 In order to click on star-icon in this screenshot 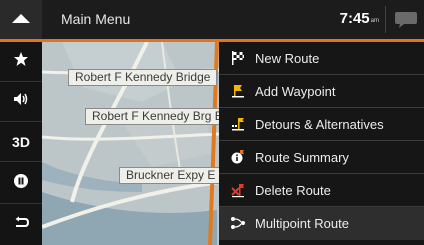, I will do `click(21, 61)`.